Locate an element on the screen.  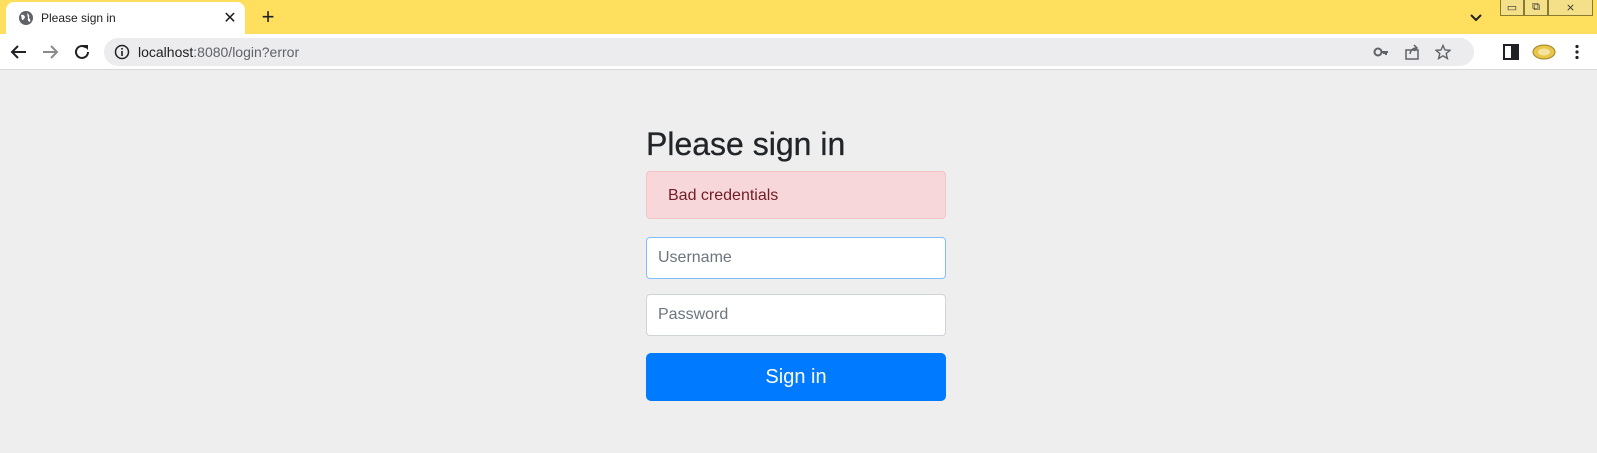
browser-toolbar: localhost:8080/login?error is located at coordinates (798, 52).